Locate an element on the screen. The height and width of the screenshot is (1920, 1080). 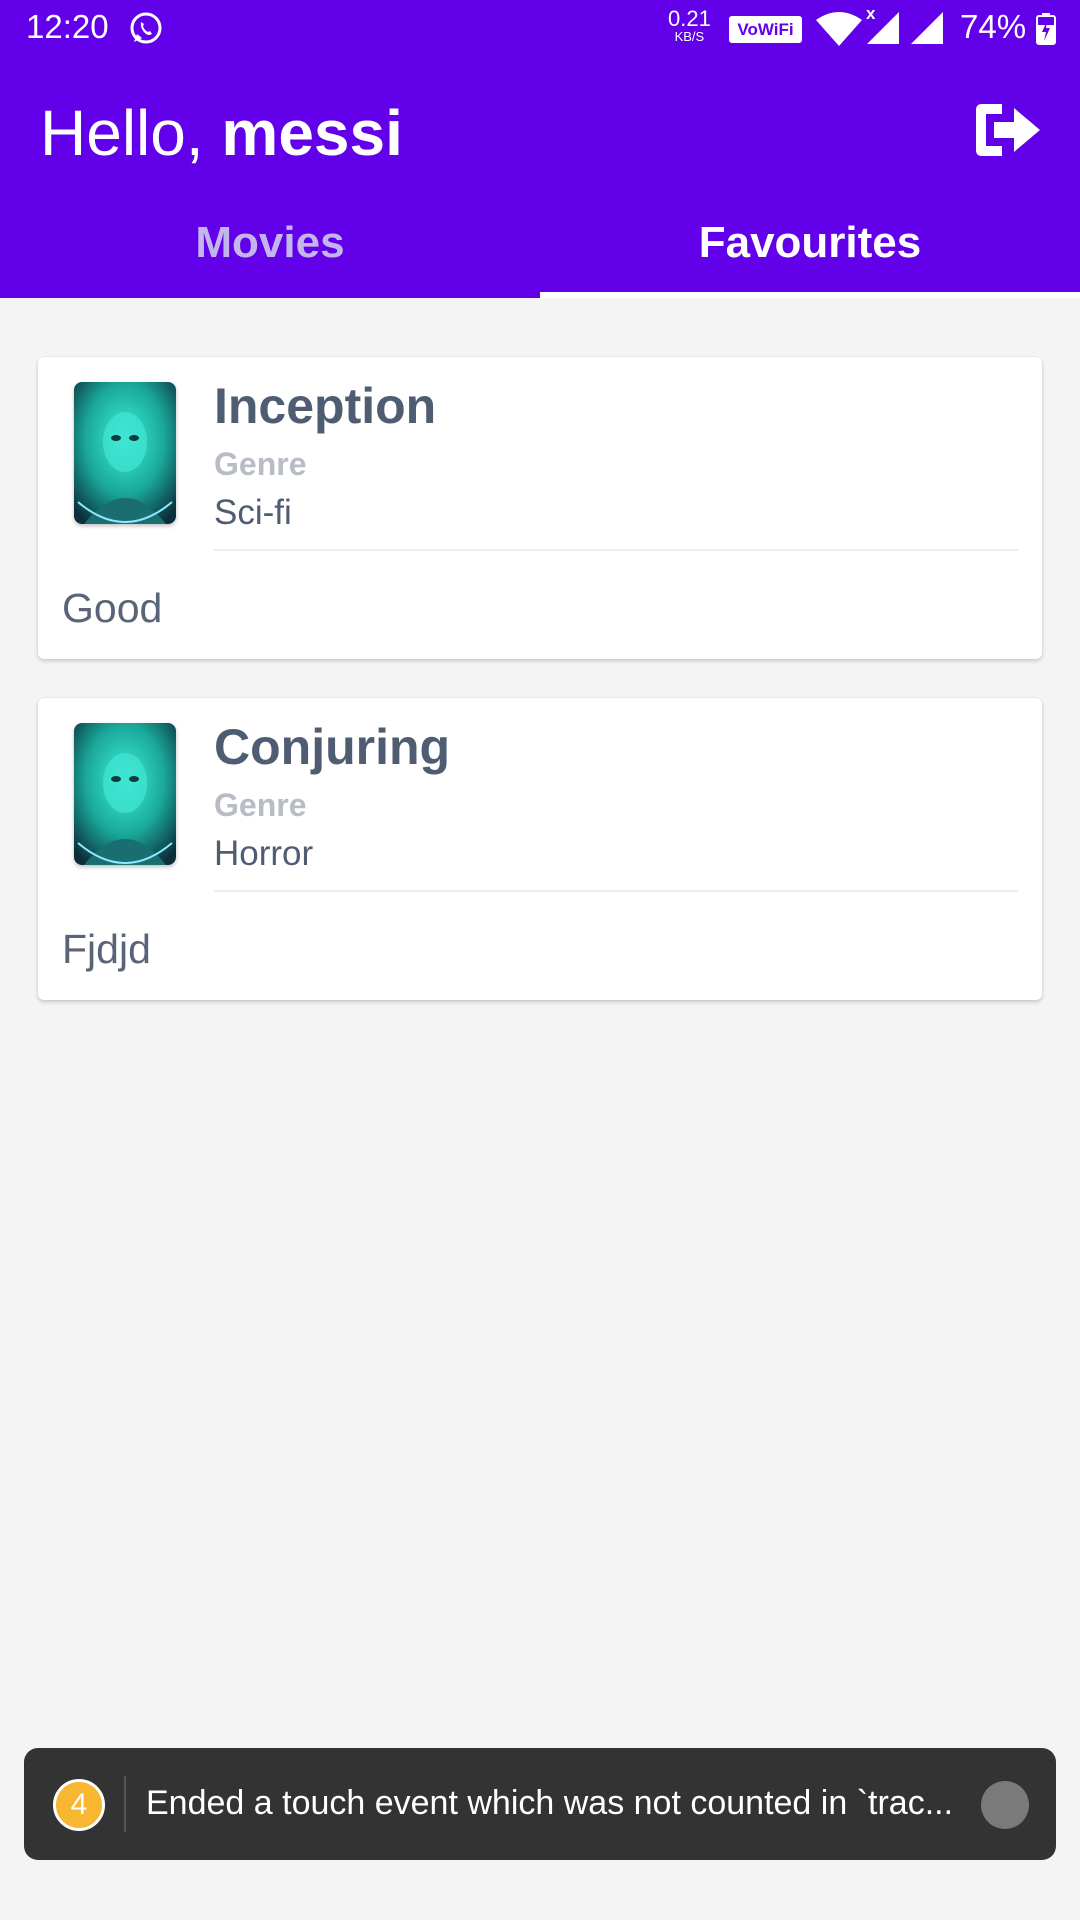
wifi-icon is located at coordinates (839, 29).